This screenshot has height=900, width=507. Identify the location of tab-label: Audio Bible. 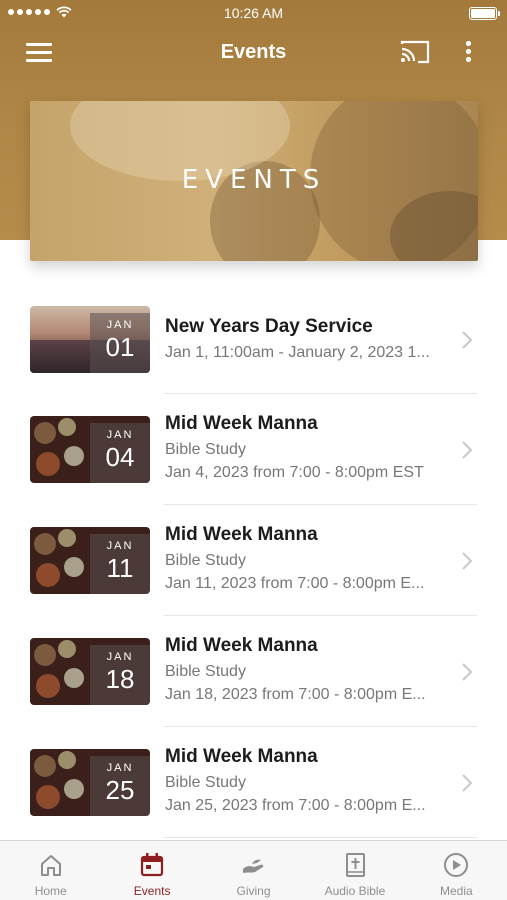
(355, 891).